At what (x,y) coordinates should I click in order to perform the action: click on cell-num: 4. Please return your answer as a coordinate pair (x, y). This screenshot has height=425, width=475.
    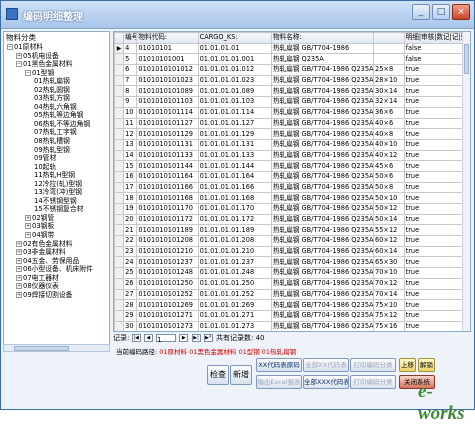
    Looking at the image, I should click on (130, 48).